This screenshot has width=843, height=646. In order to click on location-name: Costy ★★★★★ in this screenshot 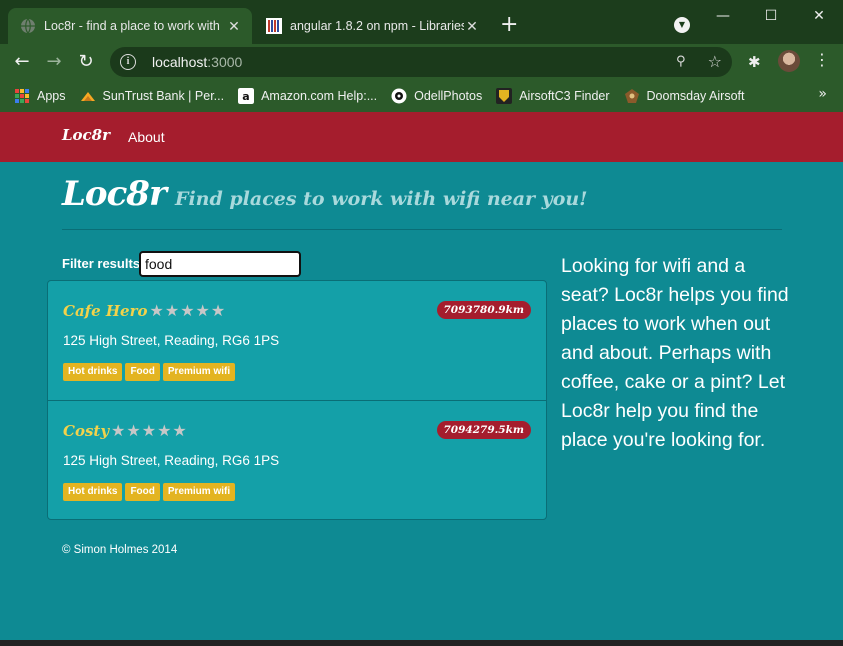, I will do `click(125, 430)`.